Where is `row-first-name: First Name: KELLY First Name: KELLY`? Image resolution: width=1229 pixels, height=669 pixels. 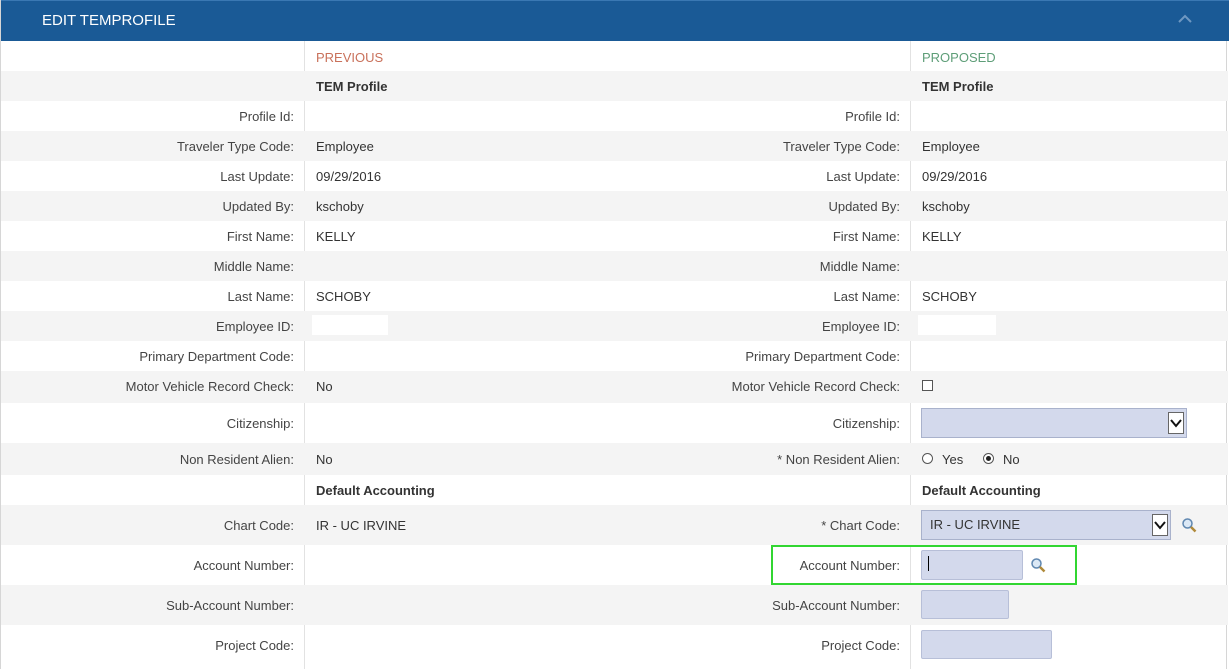 row-first-name: First Name: KELLY First Name: KELLY is located at coordinates (614, 236).